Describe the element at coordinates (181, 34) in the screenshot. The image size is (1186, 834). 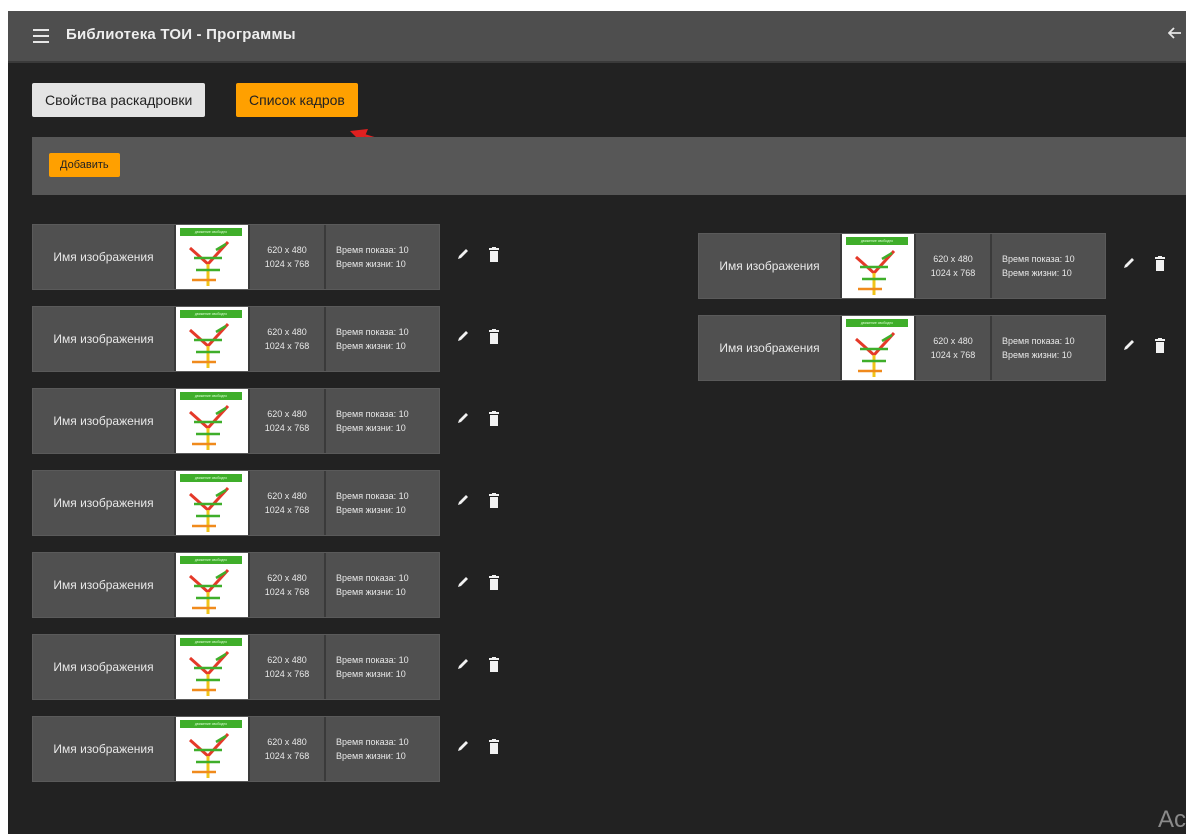
I see `page-title: Библиотека ТОИ - Программы` at that location.